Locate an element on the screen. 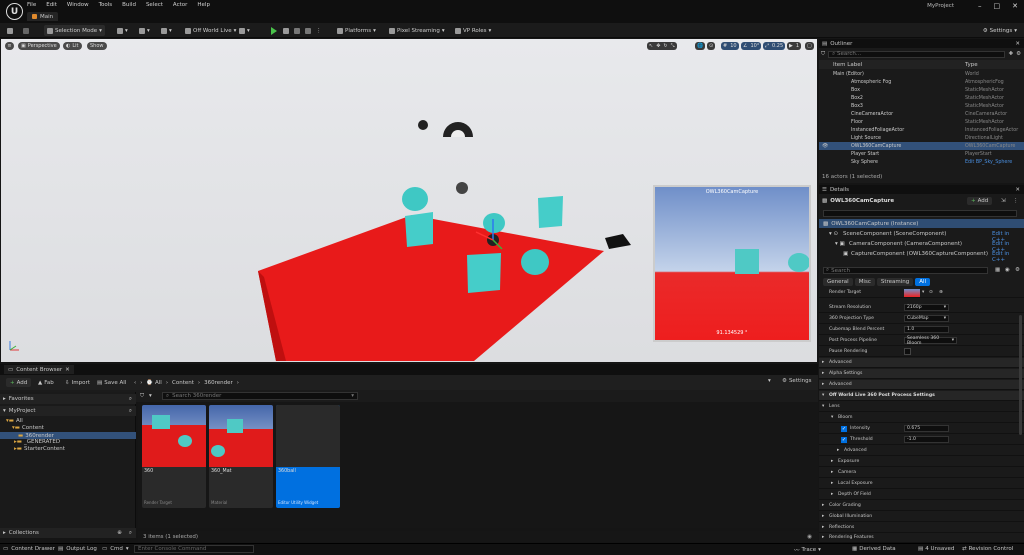 The image size is (1024, 555). outliner-row: CineCameraActor CineCameraActor is located at coordinates (921, 114).